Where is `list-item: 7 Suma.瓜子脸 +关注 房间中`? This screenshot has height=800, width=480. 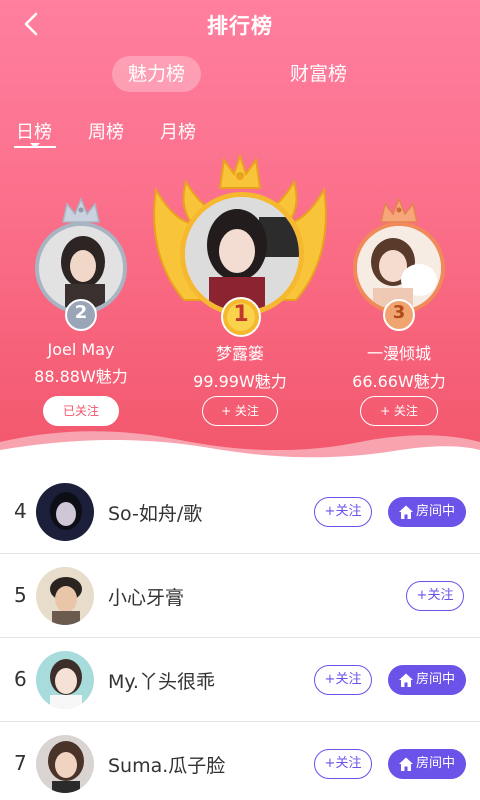 list-item: 7 Suma.瓜子脸 +关注 房间中 is located at coordinates (240, 761).